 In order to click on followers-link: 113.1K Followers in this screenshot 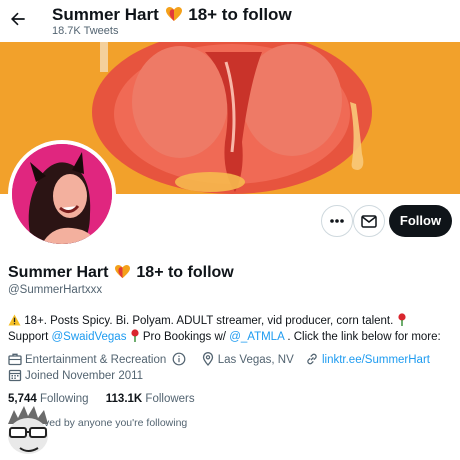, I will do `click(150, 399)`.